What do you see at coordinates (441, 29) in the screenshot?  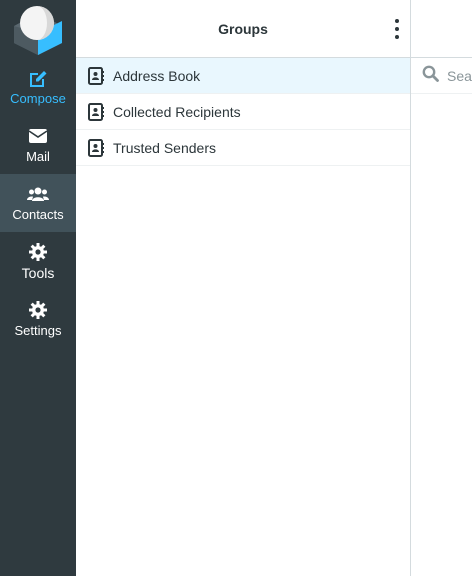 I see `contacts-header` at bounding box center [441, 29].